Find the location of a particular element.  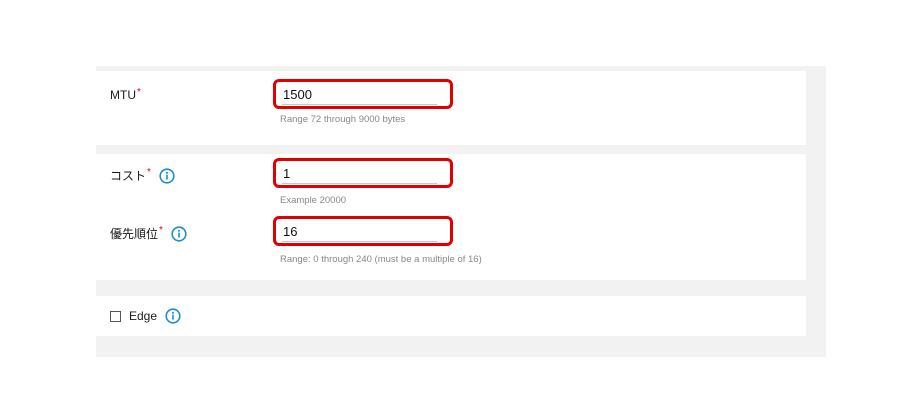

priority-input is located at coordinates (359, 232).